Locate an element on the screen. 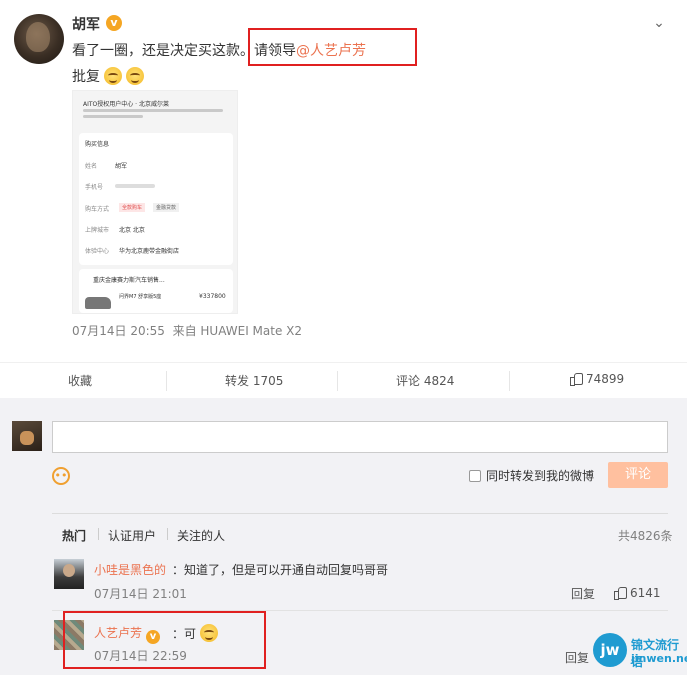 Image resolution: width=687 pixels, height=675 pixels. watermark-en: jinwen.net is located at coordinates (659, 658).